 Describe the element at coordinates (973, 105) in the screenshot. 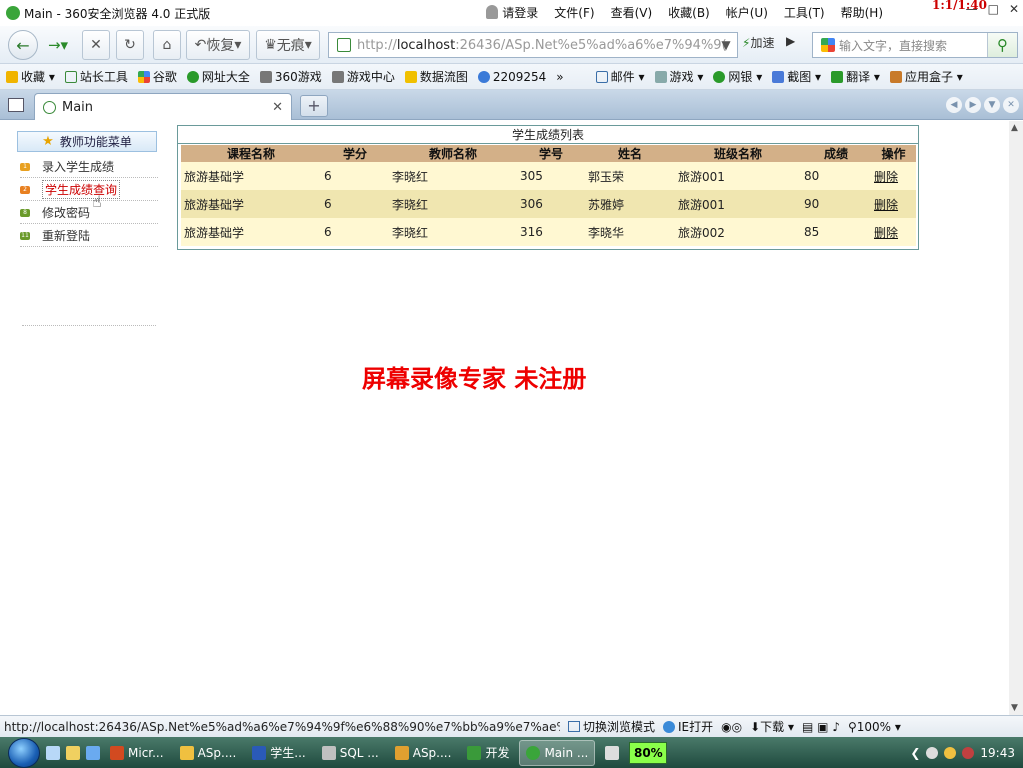

I see `tab-scroll-right-icon: ▶` at that location.